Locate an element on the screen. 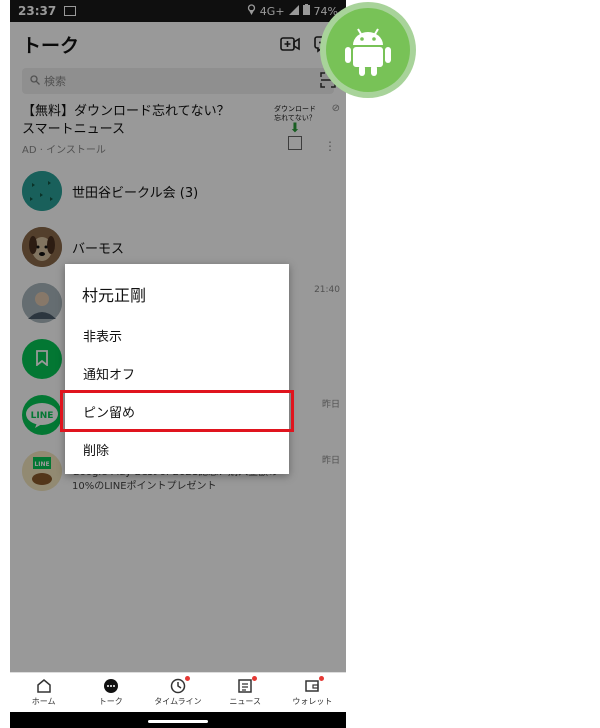 This screenshot has width=600, height=728. chat-icon is located at coordinates (111, 686).